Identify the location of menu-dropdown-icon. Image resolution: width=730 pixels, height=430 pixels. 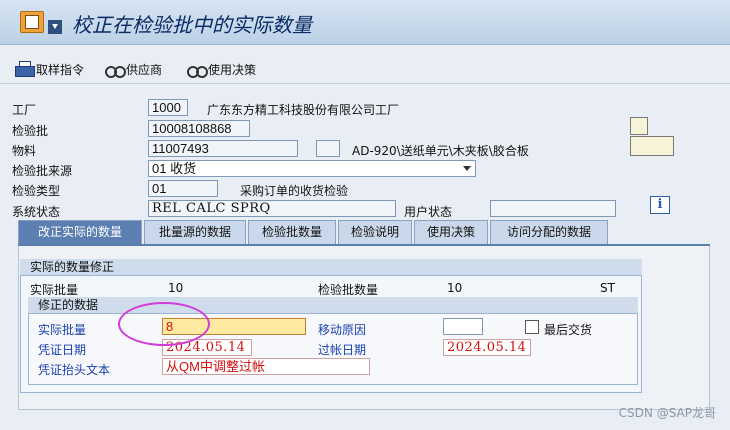
(55, 27).